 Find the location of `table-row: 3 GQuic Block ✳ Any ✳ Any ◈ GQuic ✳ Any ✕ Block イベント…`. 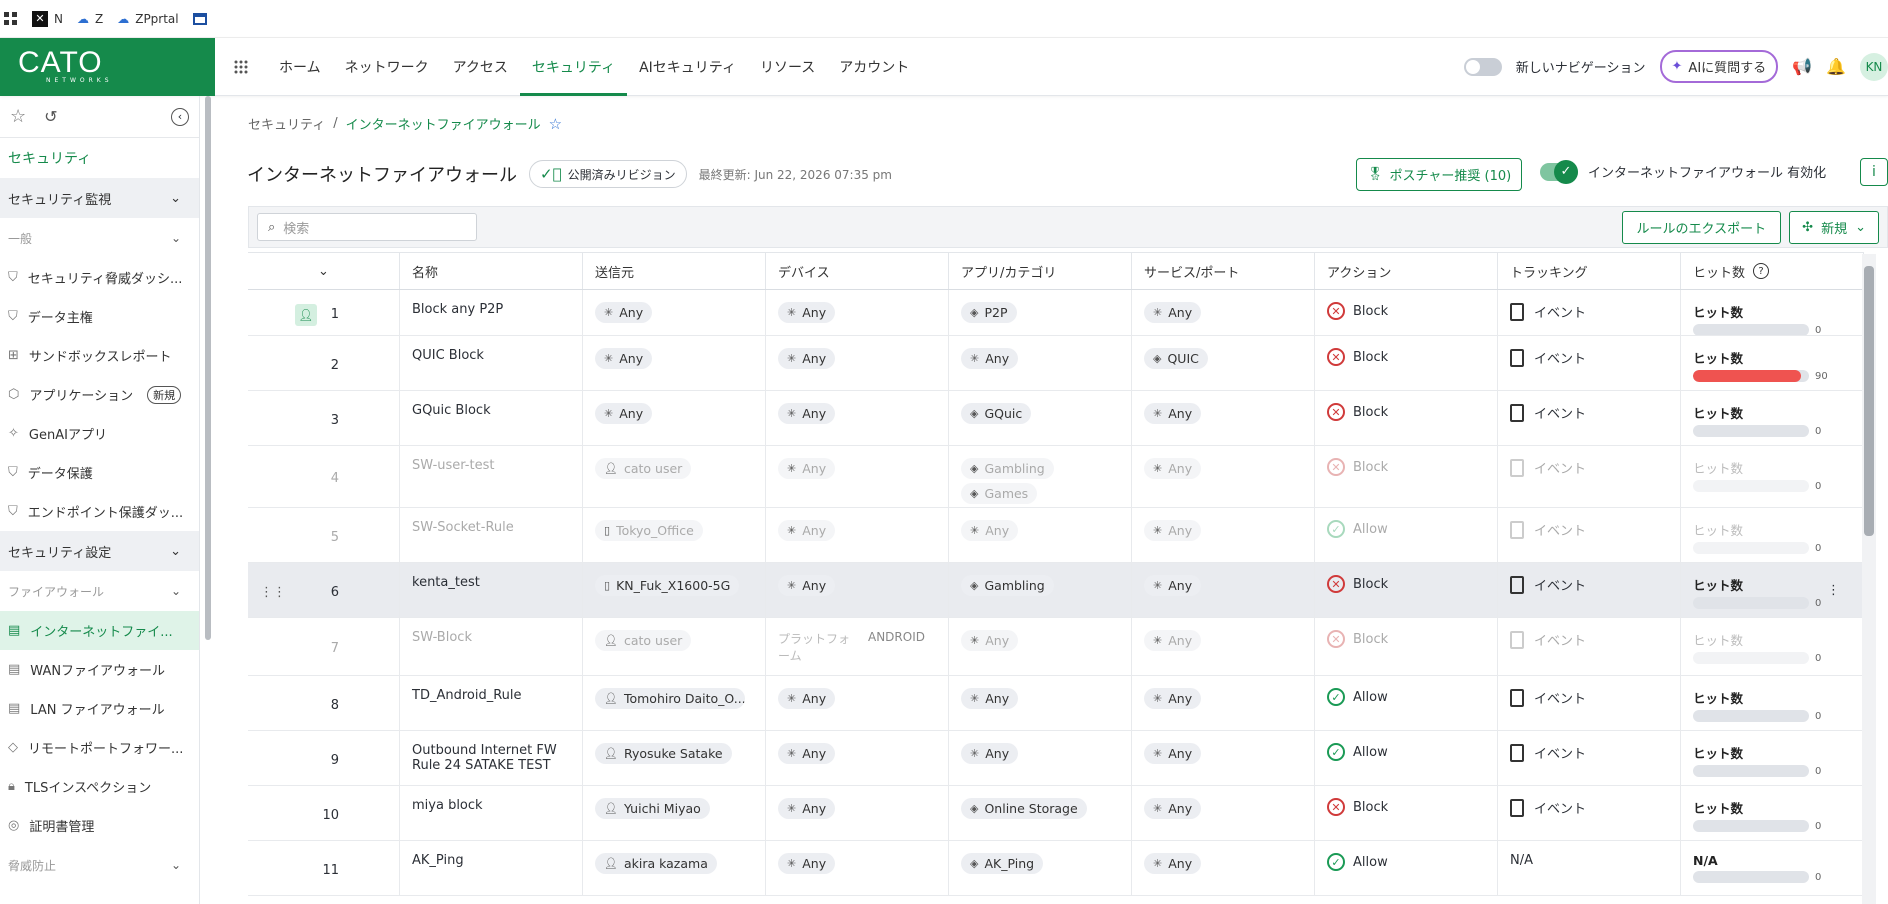

table-row: 3 GQuic Block ✳ Any ✳ Any ◈ GQuic ✳ Any ✕ Block イベント… is located at coordinates (1056, 418).